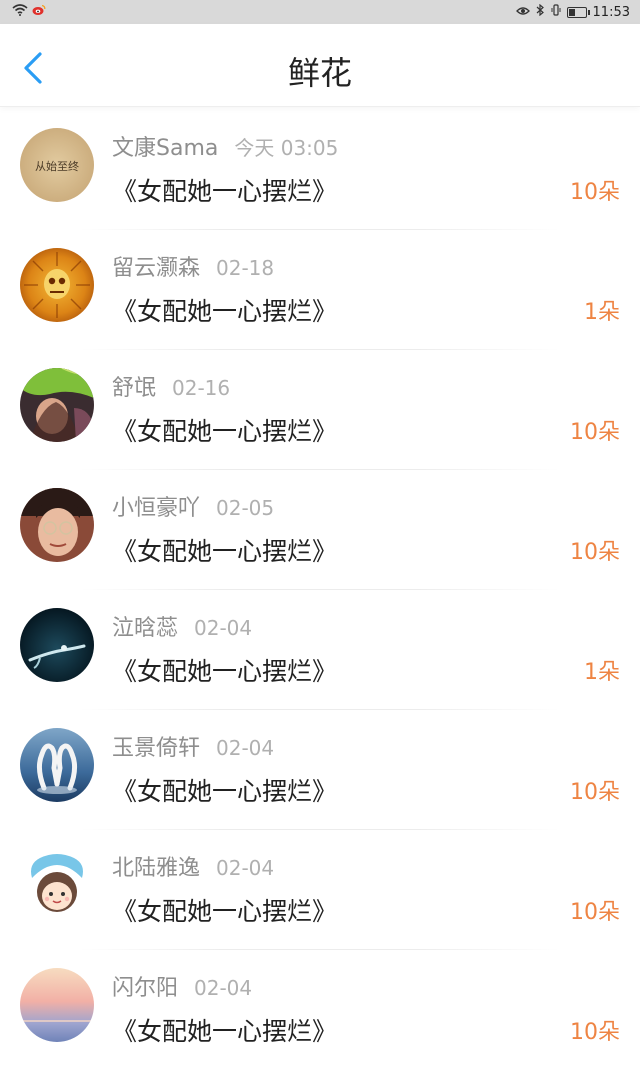  Describe the element at coordinates (225, 146) in the screenshot. I see `item-meta: 文康Sama 今天 03:05` at that location.